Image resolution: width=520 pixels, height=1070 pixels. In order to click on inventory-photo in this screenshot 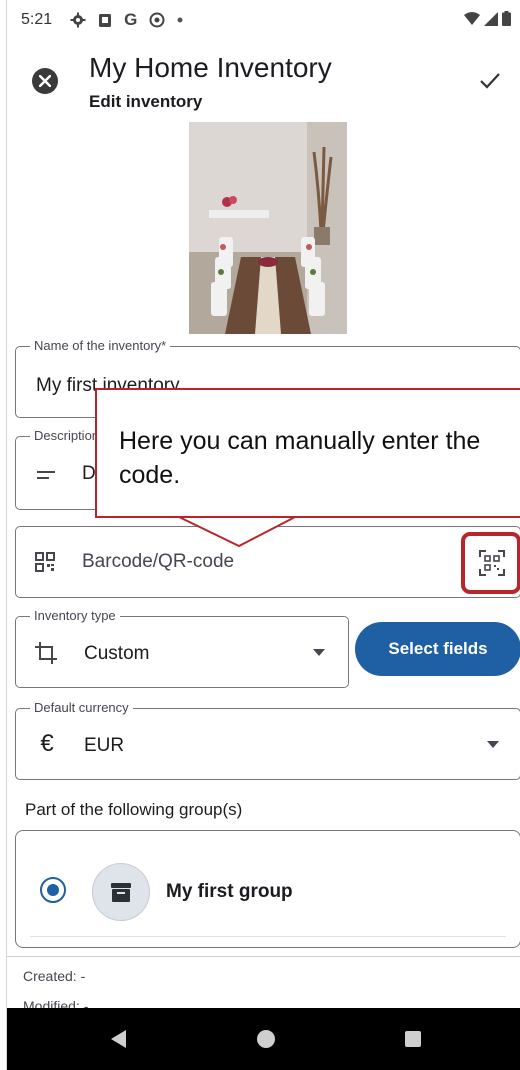, I will do `click(268, 228)`.